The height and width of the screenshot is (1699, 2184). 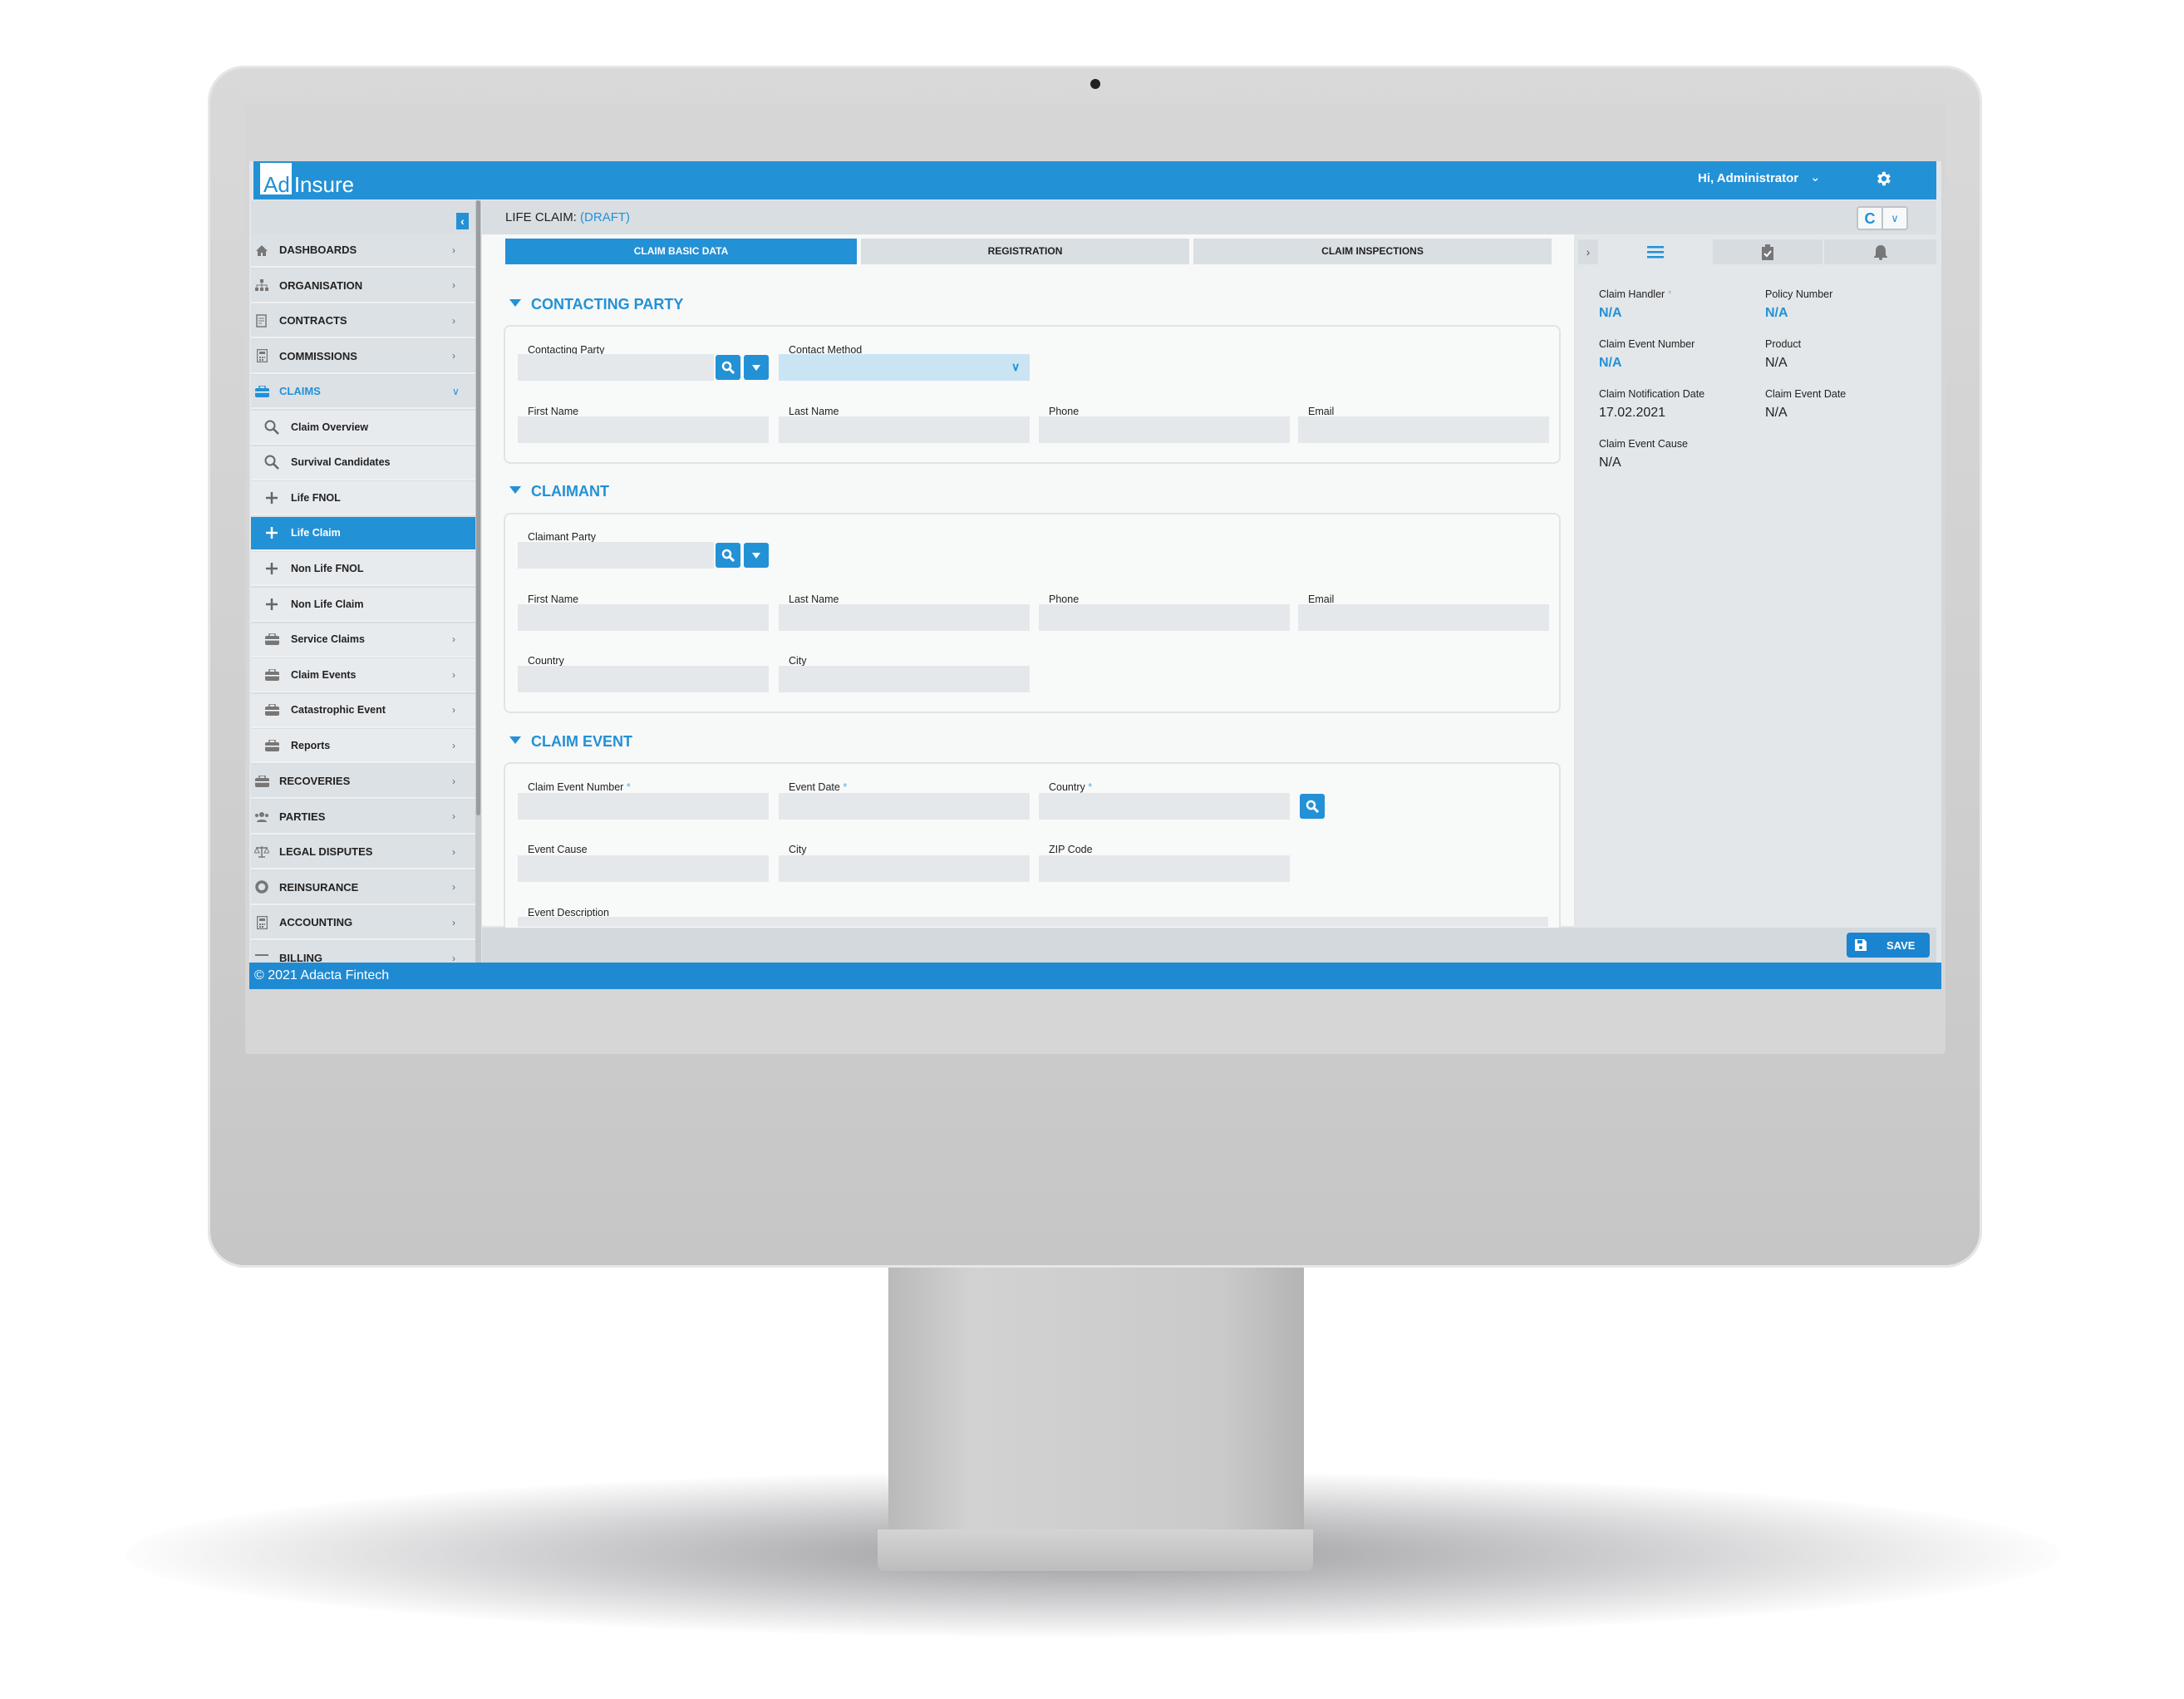 I want to click on tab-claim-inspections: CLAIM INSPECTIONS, so click(x=1372, y=251).